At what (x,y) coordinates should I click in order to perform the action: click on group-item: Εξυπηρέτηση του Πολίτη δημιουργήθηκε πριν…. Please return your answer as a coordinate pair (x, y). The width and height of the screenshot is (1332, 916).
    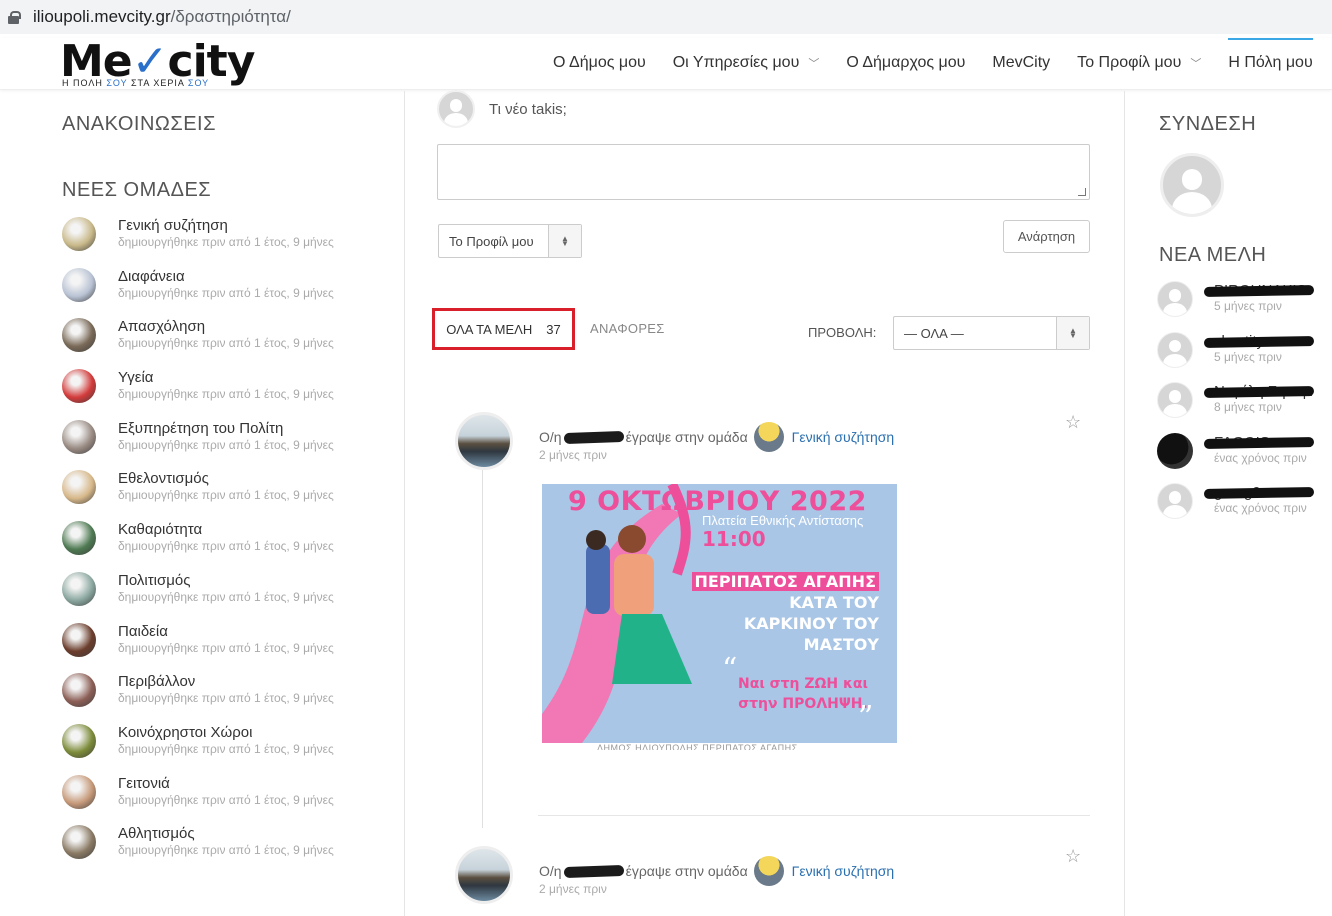
    Looking at the image, I should click on (227, 445).